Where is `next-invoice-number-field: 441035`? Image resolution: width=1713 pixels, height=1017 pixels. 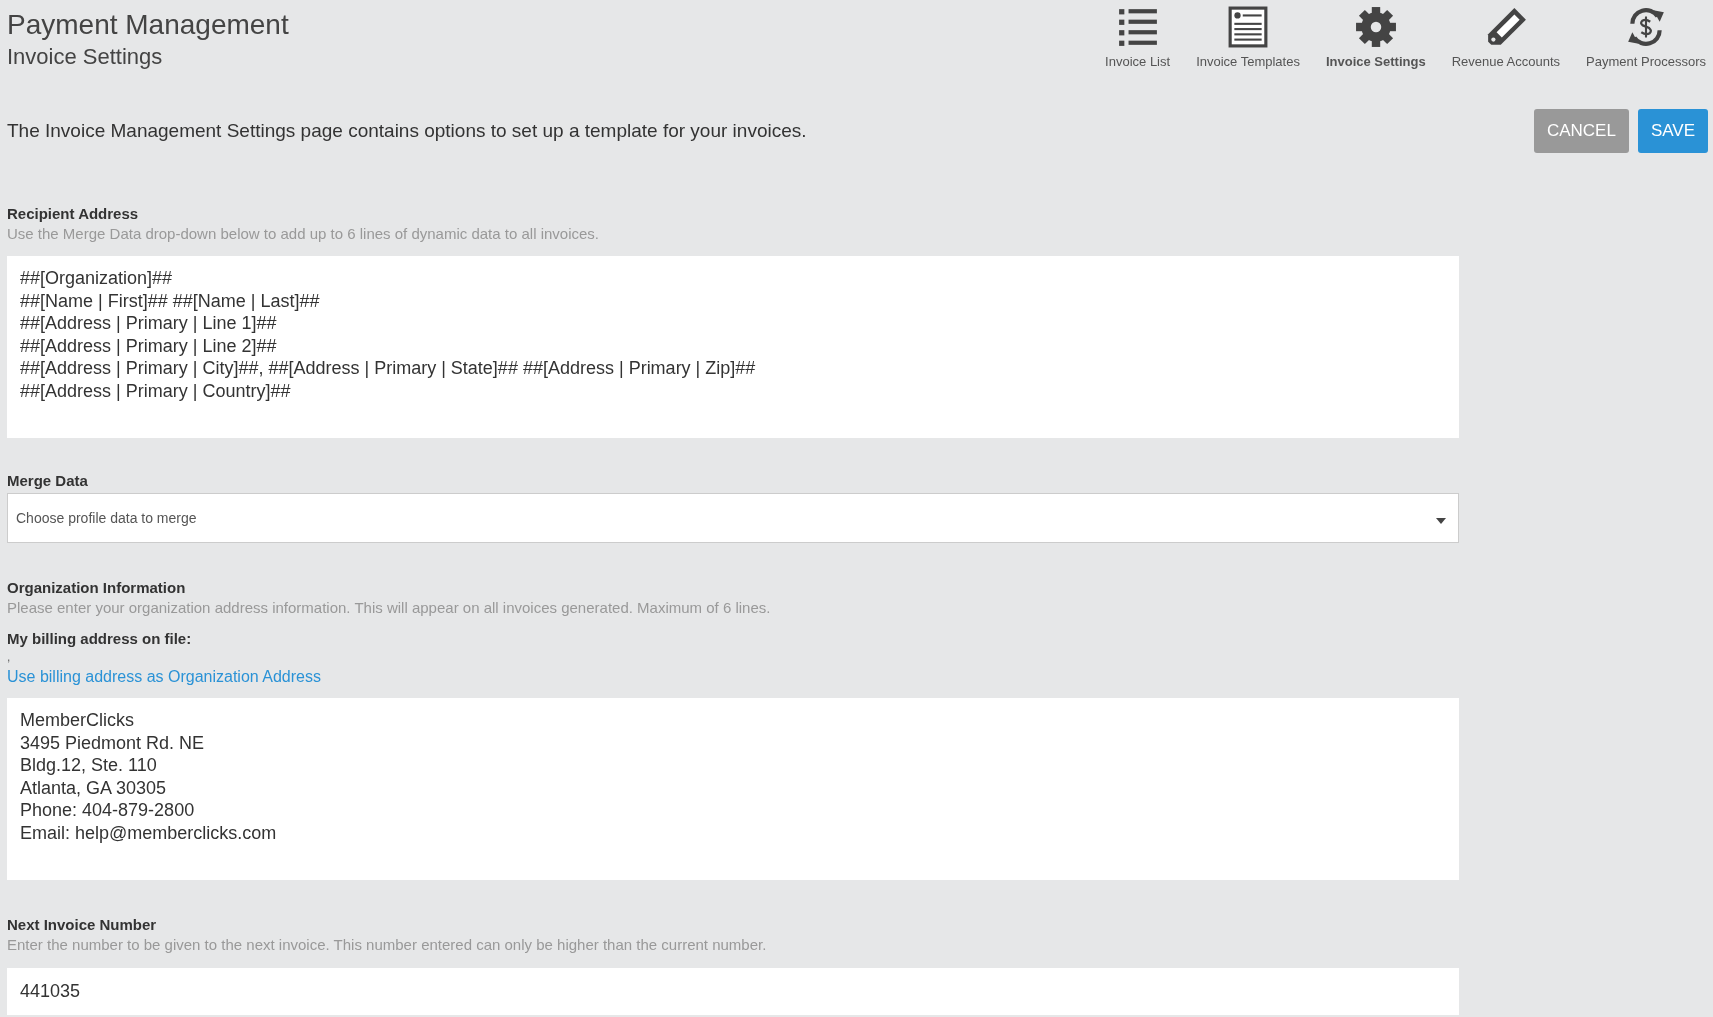 next-invoice-number-field: 441035 is located at coordinates (733, 991).